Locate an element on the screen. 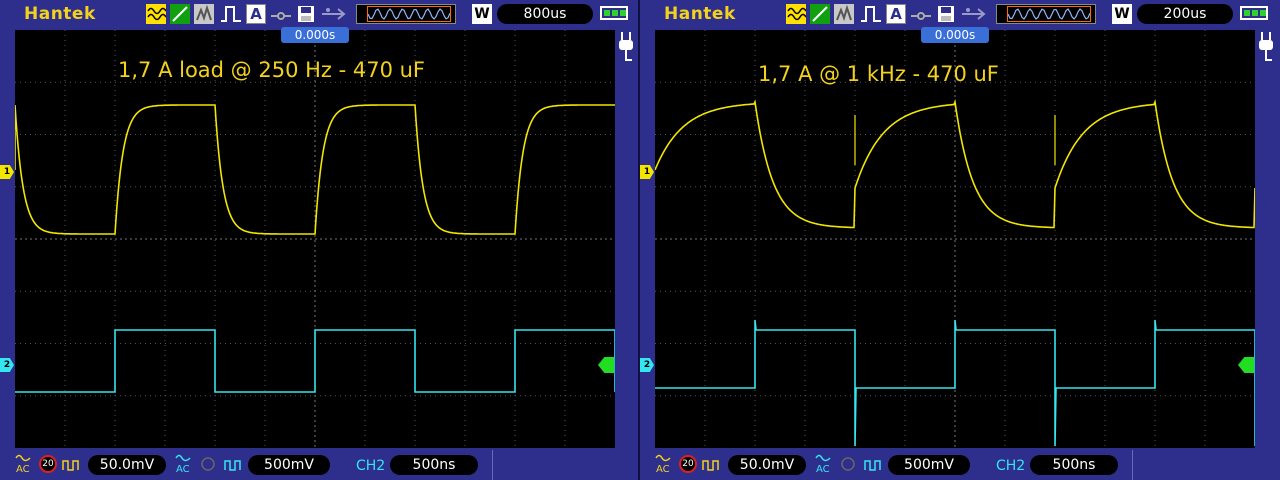 The width and height of the screenshot is (1280, 480). timebase-display: 200us is located at coordinates (1185, 14).